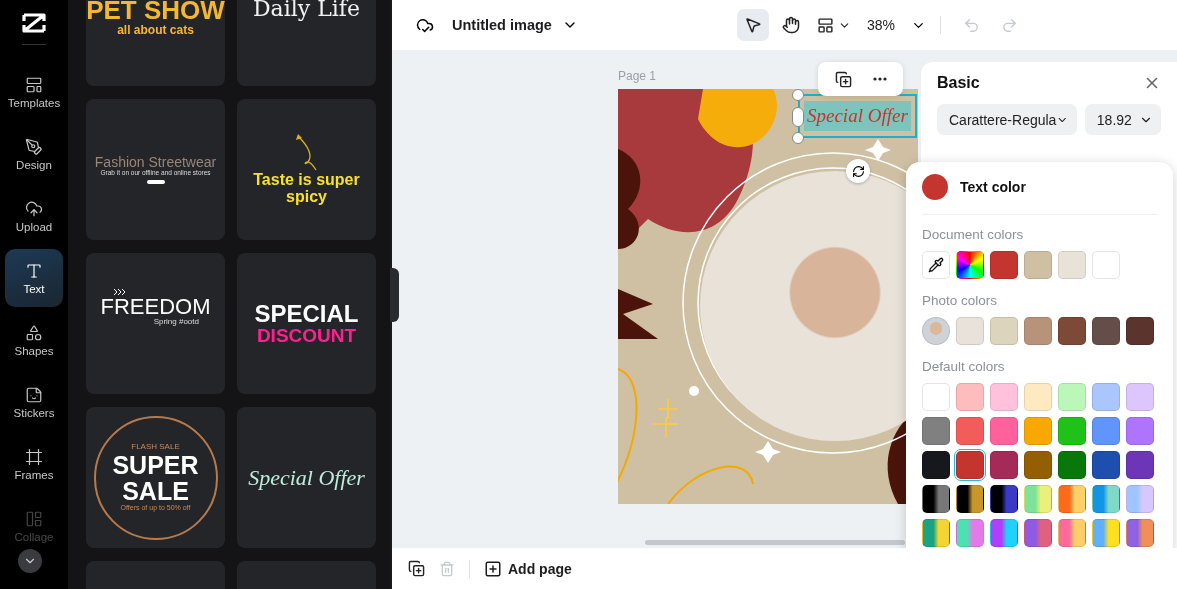 The width and height of the screenshot is (1177, 589). I want to click on scrollbar, so click(775, 542).